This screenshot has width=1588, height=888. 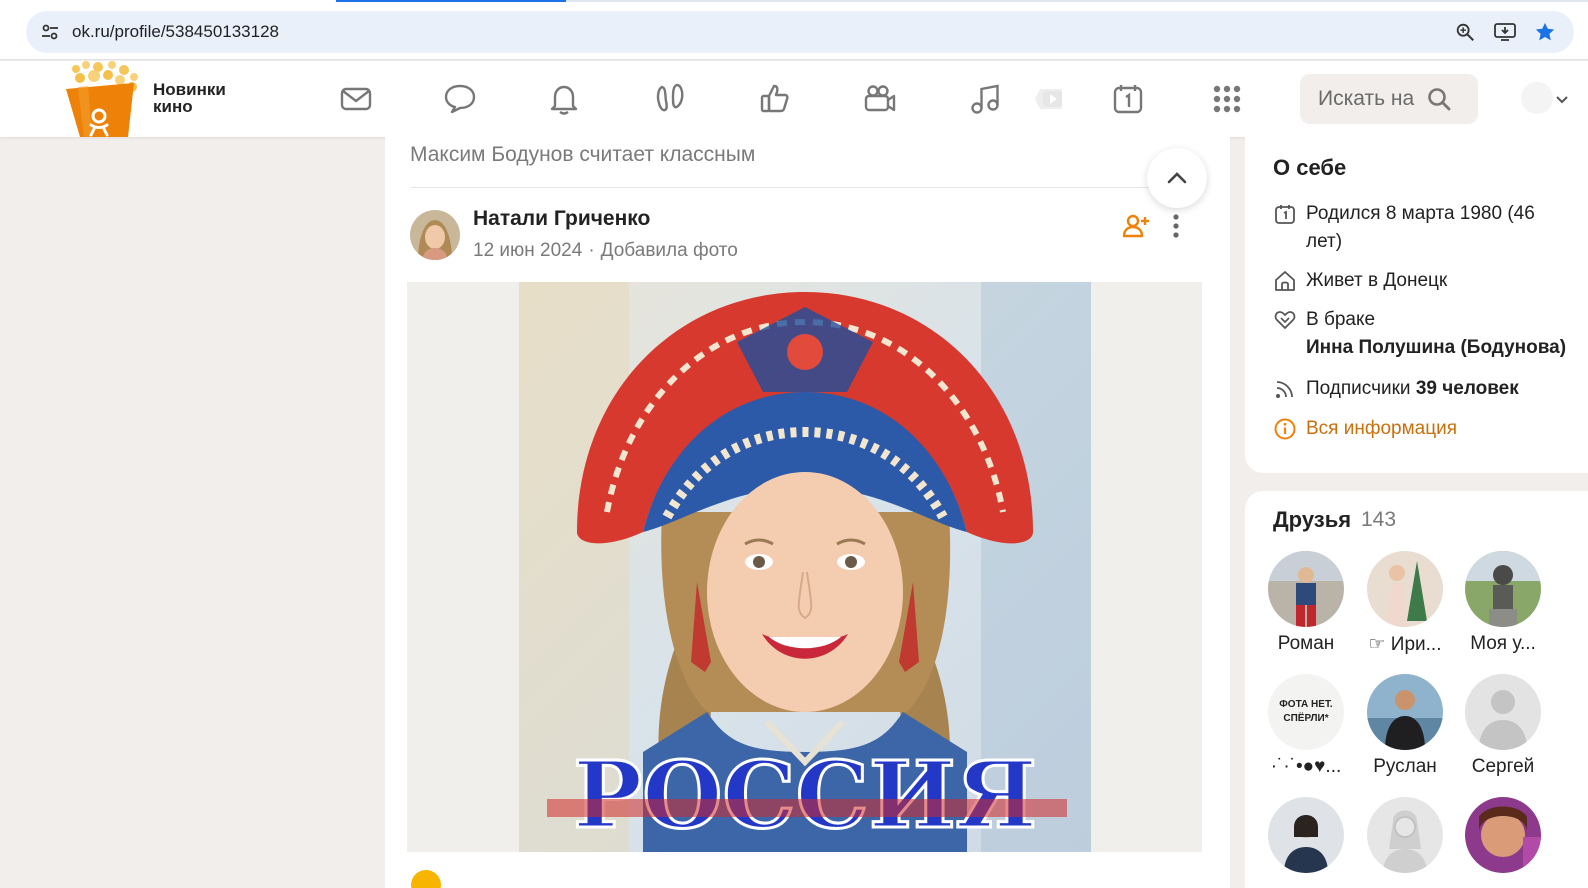 I want to click on zoom-icon, so click(x=1465, y=32).